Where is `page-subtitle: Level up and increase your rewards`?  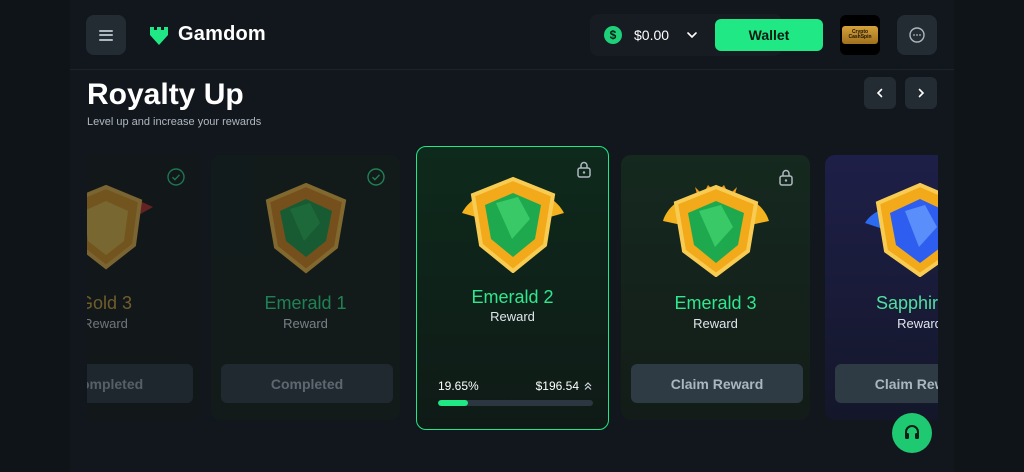 page-subtitle: Level up and increase your rewards is located at coordinates (174, 122).